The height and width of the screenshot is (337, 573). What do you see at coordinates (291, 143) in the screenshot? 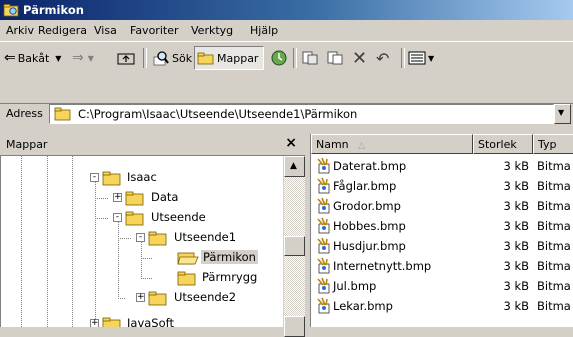
I see `close-pane-button: ×` at bounding box center [291, 143].